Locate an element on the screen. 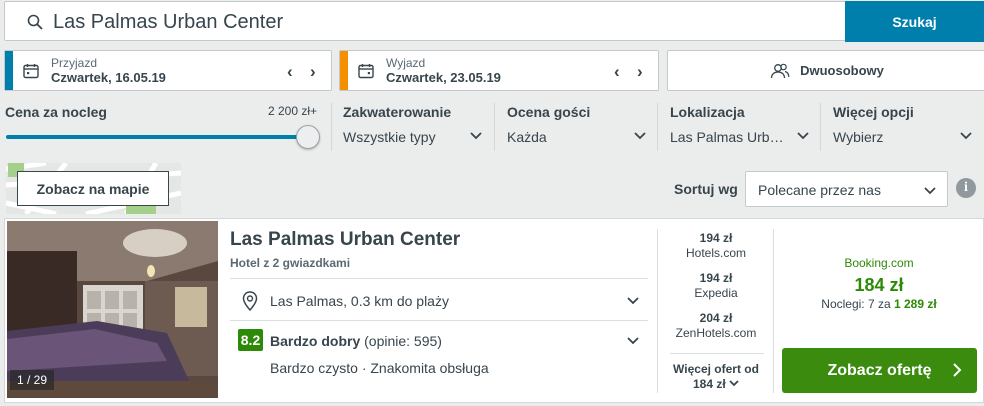  checkin-accent is located at coordinates (9, 70).